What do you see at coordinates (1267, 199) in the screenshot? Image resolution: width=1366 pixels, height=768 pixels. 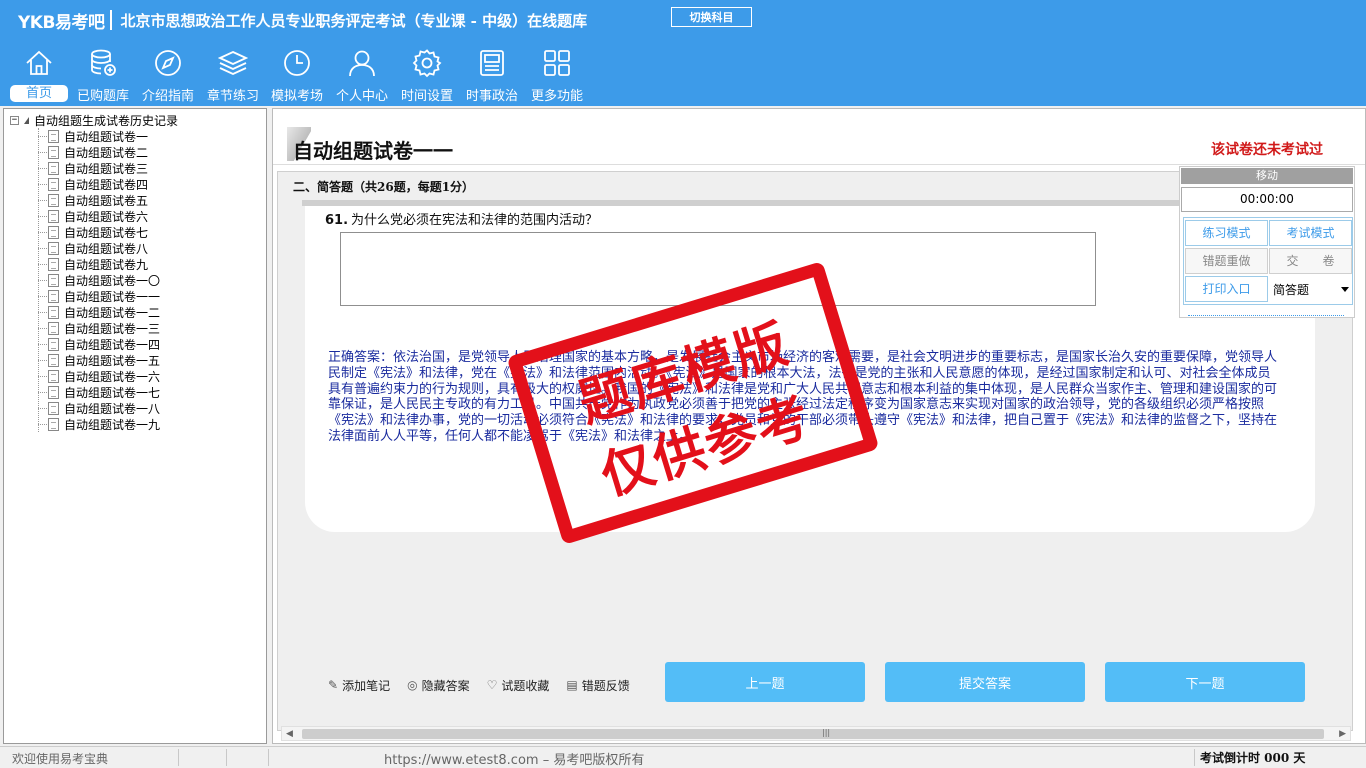 I see `exam-timer: 00:00:00` at bounding box center [1267, 199].